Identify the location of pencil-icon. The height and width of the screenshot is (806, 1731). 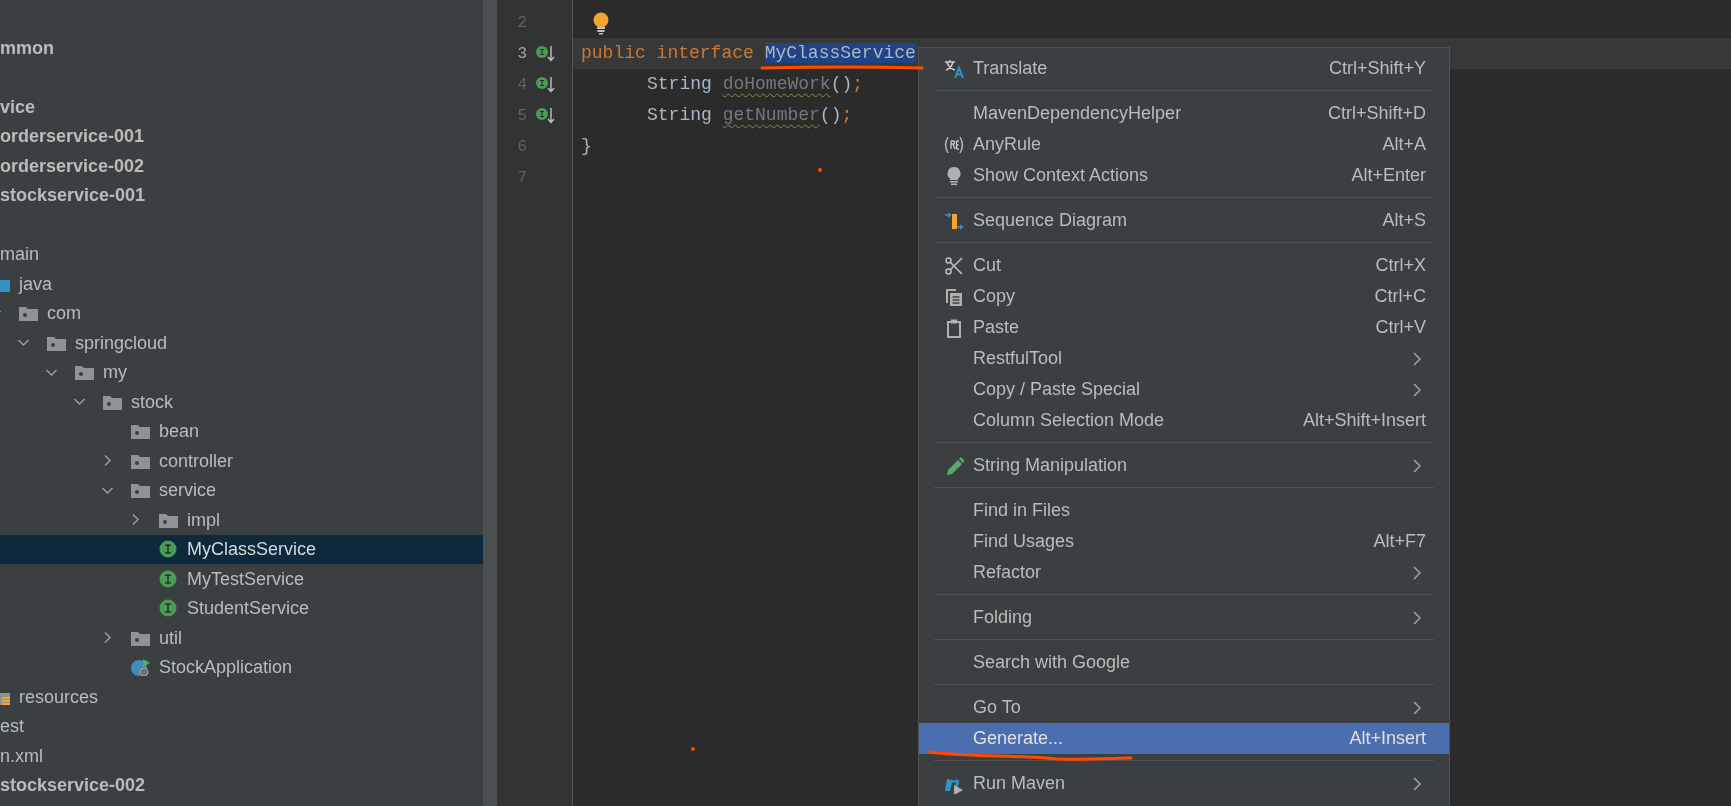
(954, 465).